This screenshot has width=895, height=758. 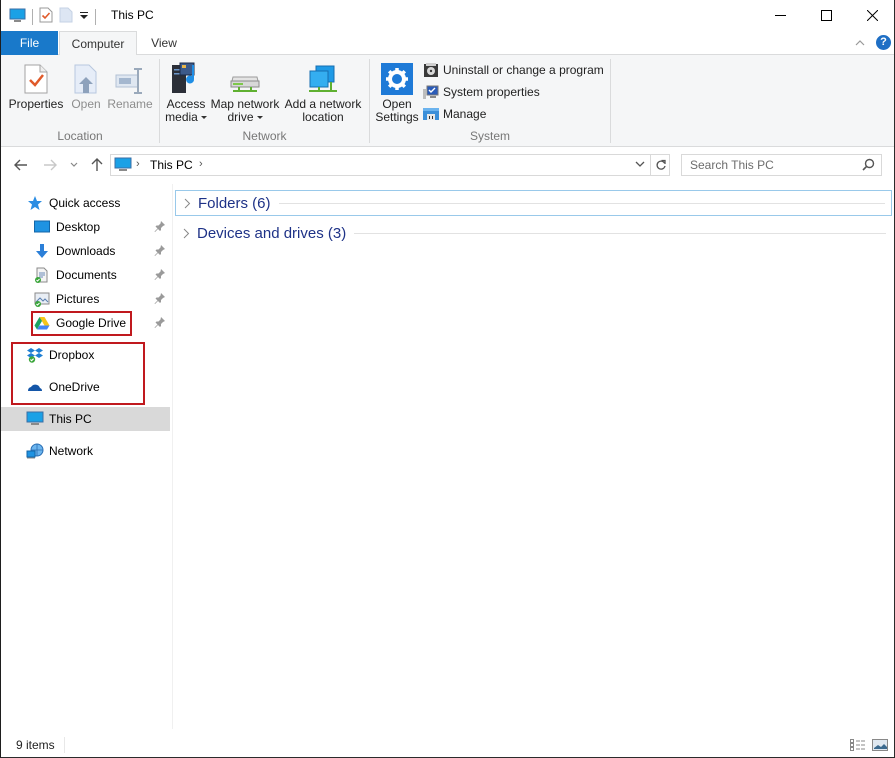 What do you see at coordinates (872, 15) in the screenshot?
I see `close-button` at bounding box center [872, 15].